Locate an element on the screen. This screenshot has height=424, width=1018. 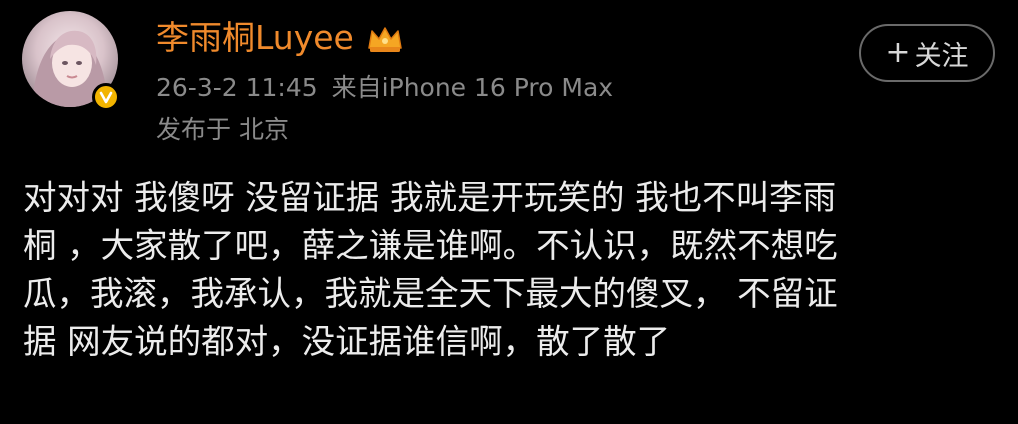
verified-v-icon is located at coordinates (106, 97).